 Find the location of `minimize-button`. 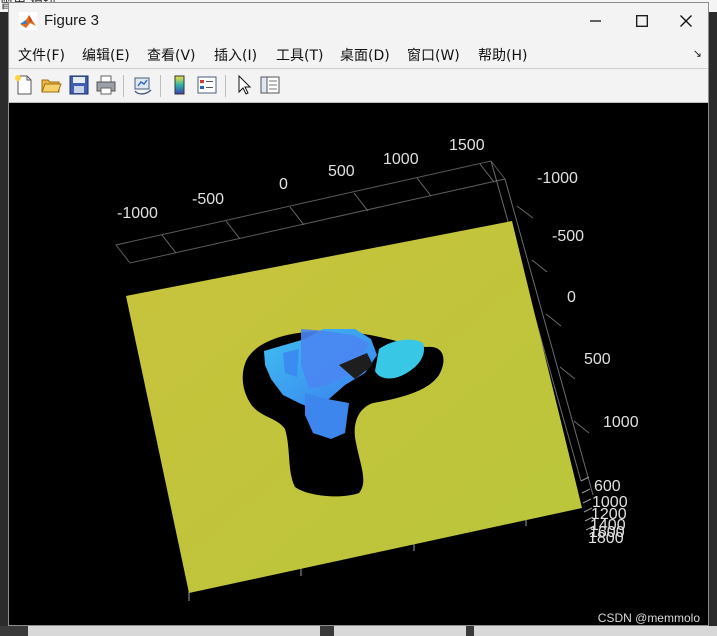

minimize-button is located at coordinates (596, 21).